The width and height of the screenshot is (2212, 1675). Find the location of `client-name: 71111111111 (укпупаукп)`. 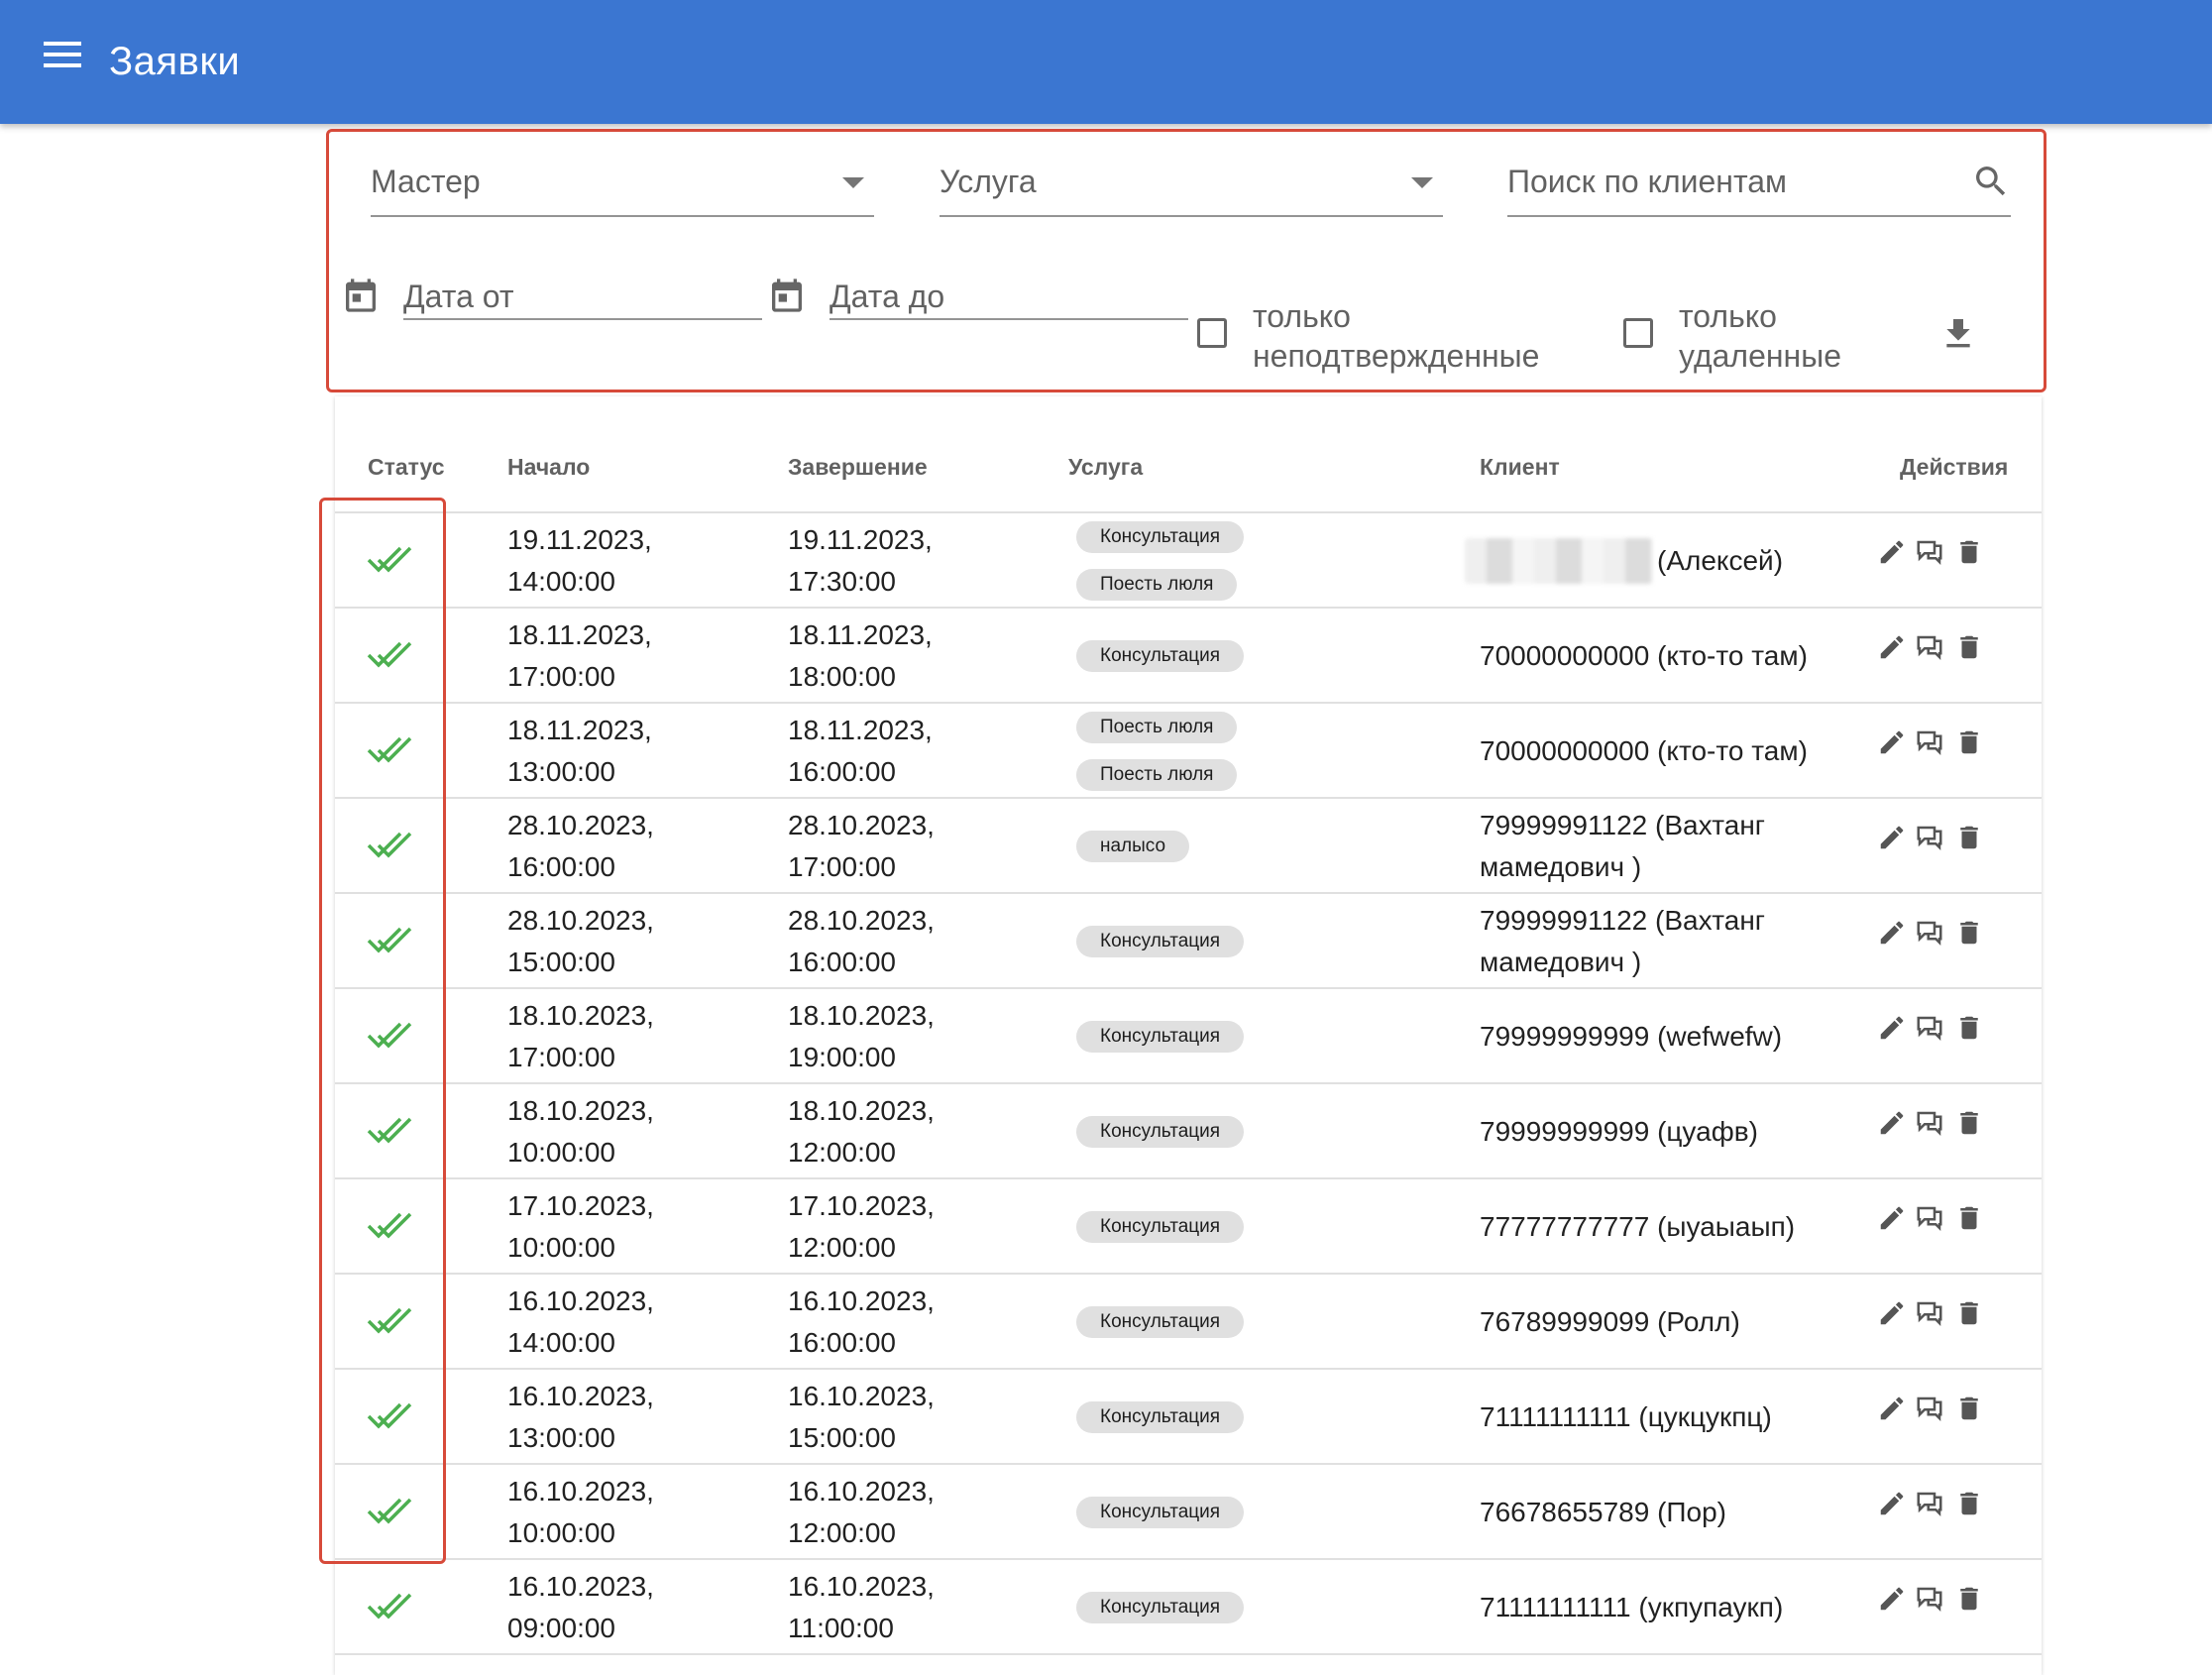

client-name: 71111111111 (укпупаукп) is located at coordinates (1632, 1607).